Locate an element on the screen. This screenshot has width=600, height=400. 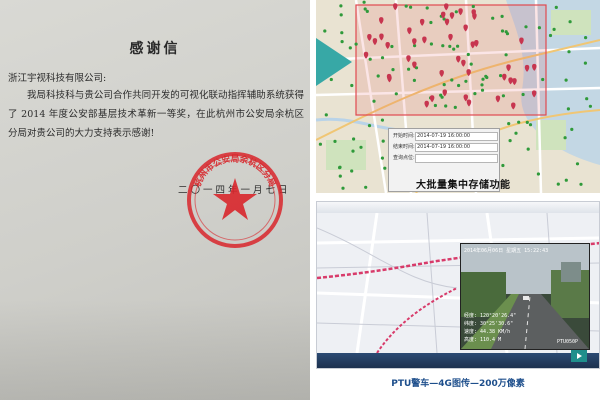
camera-field is located at coordinates (456, 158).